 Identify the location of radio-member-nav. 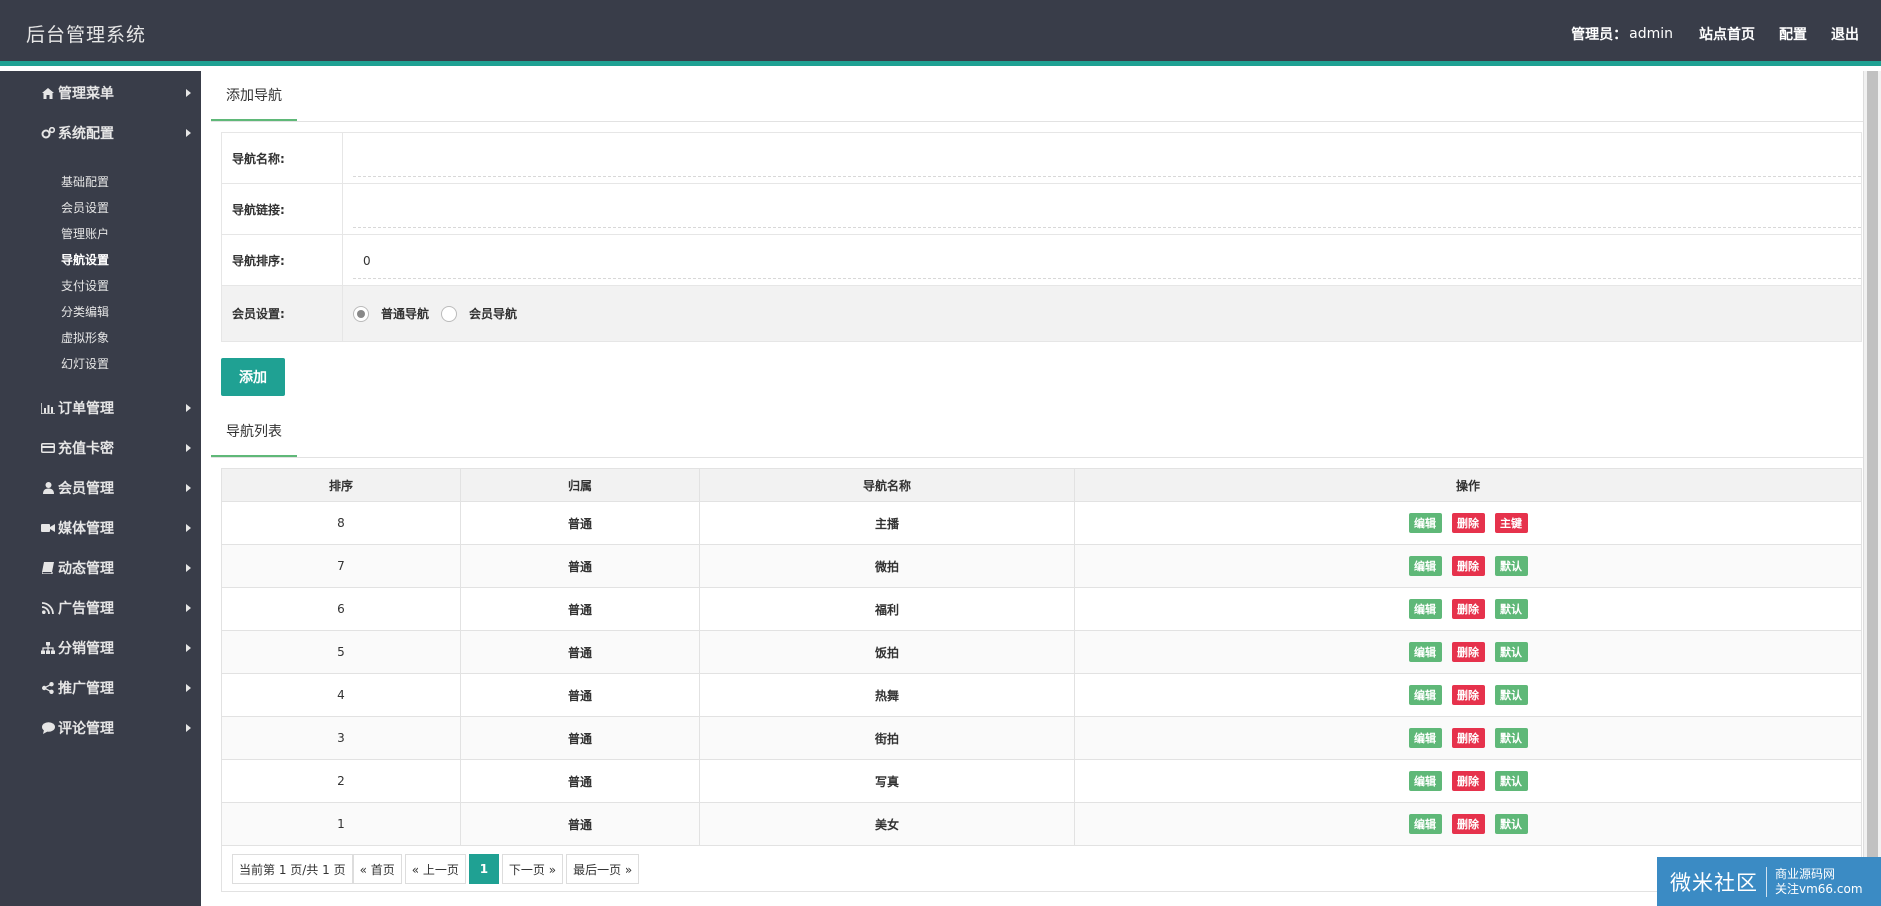
(449, 313).